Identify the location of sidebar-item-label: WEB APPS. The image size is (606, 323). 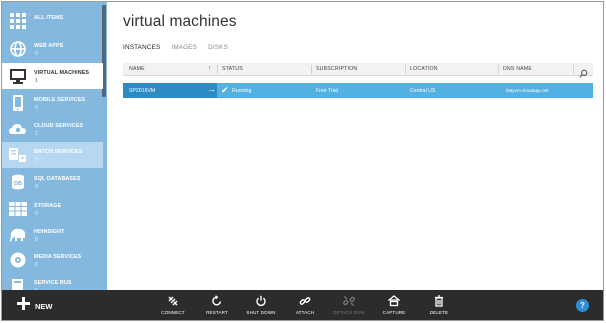
(49, 46).